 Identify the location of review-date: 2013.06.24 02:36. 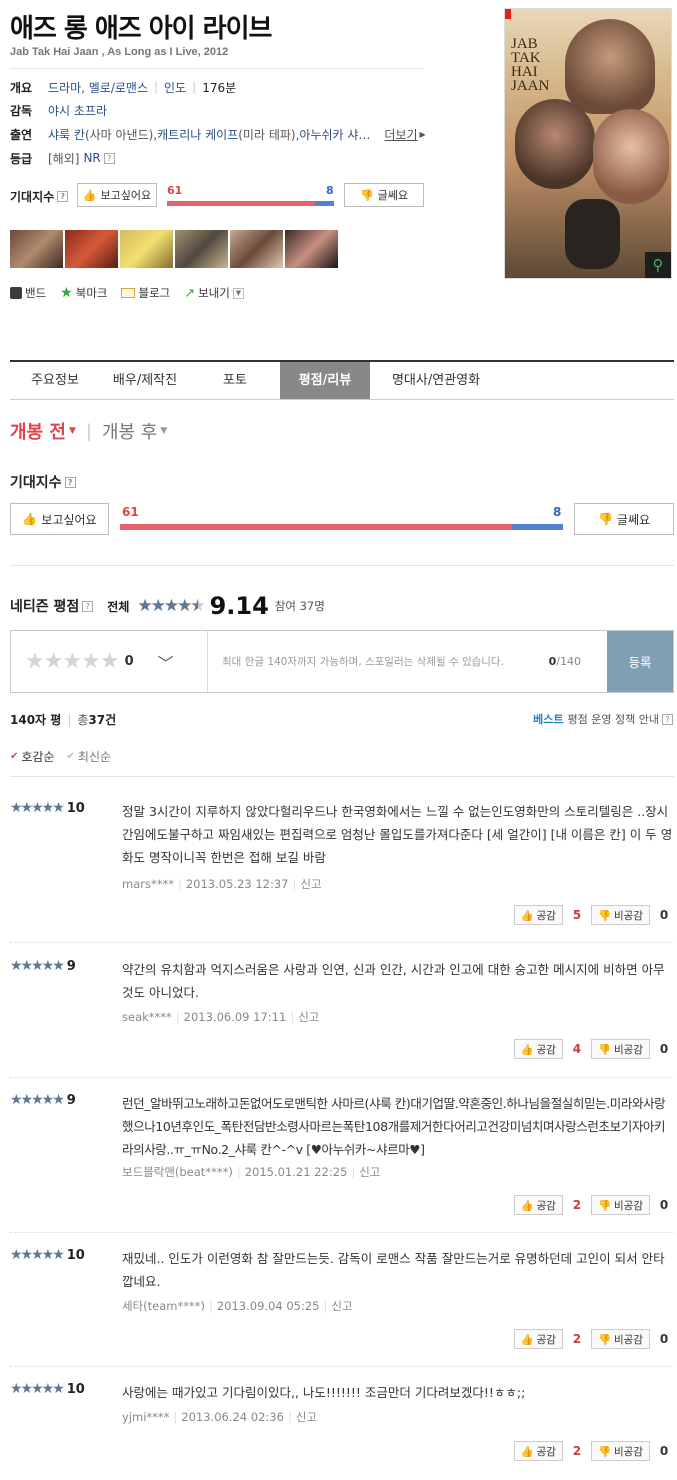
(232, 1417).